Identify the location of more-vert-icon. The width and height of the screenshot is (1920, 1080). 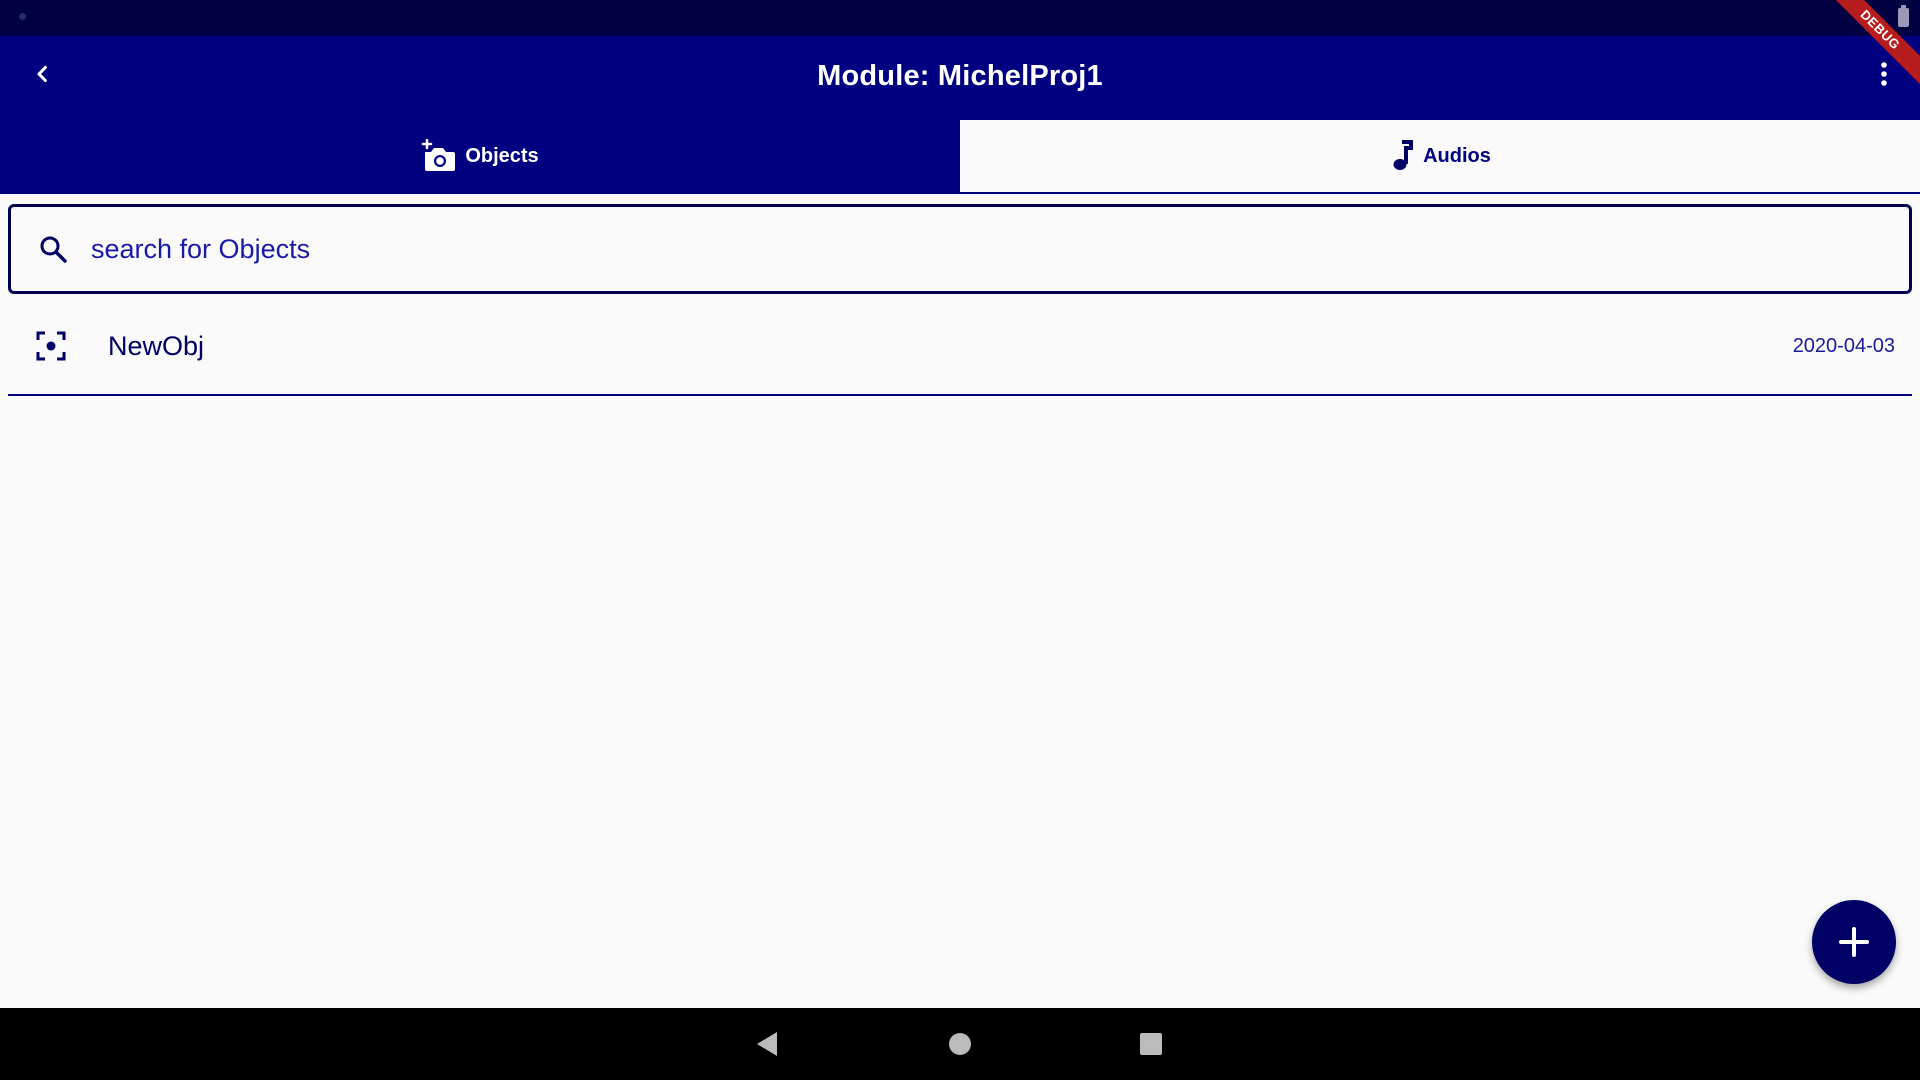
(1884, 74).